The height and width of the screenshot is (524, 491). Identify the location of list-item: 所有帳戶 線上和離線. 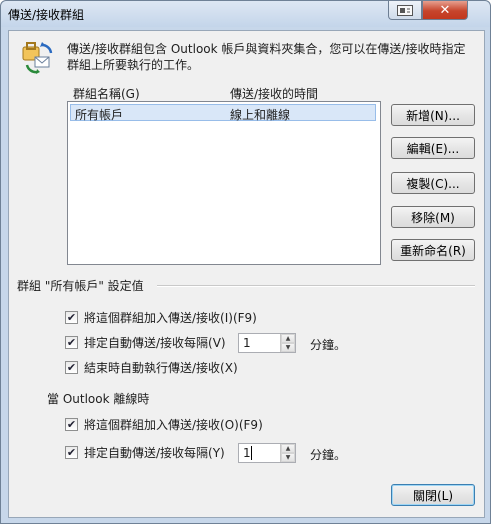
(223, 113).